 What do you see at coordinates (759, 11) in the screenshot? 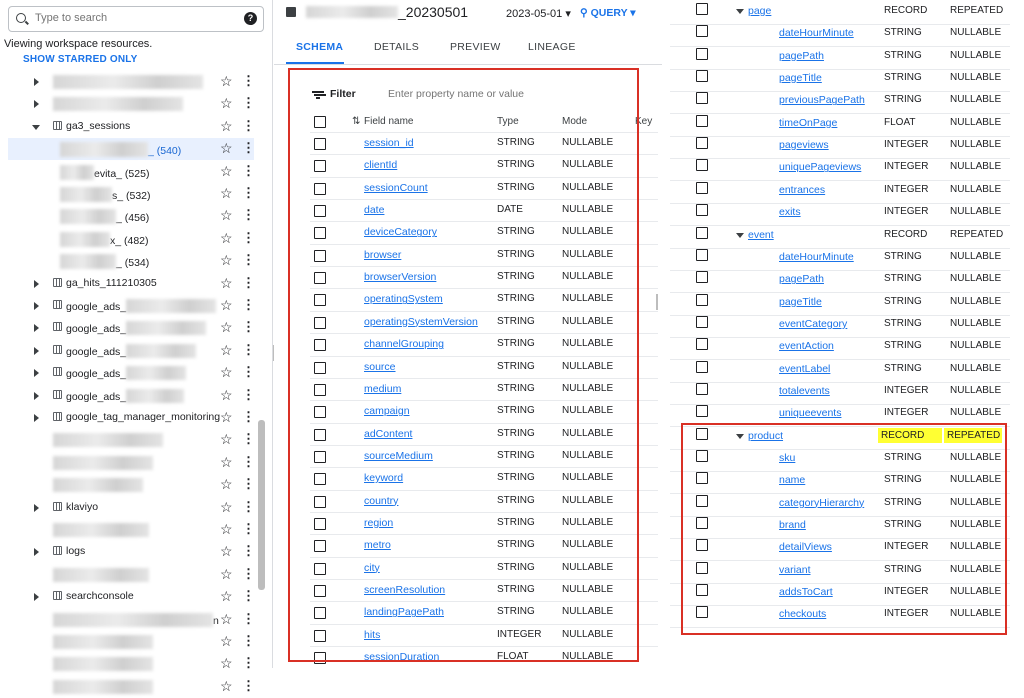
I see `record-name-link: page` at bounding box center [759, 11].